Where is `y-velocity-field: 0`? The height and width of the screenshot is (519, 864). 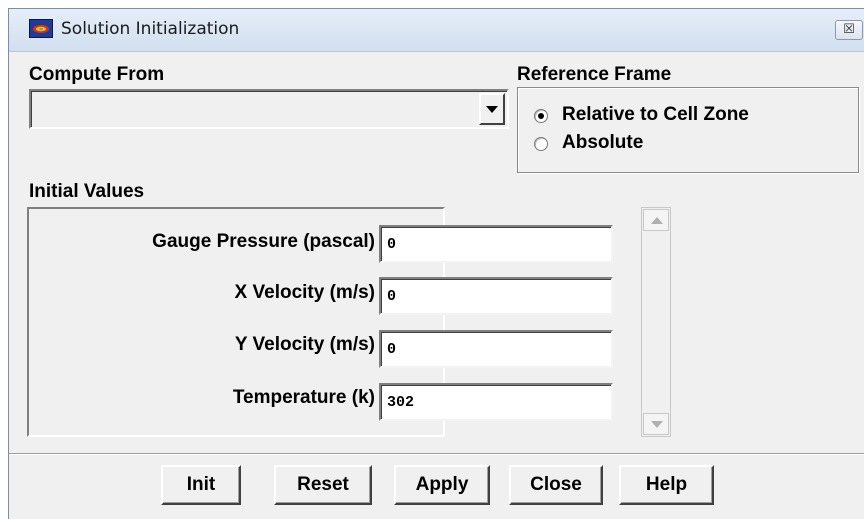 y-velocity-field: 0 is located at coordinates (496, 349).